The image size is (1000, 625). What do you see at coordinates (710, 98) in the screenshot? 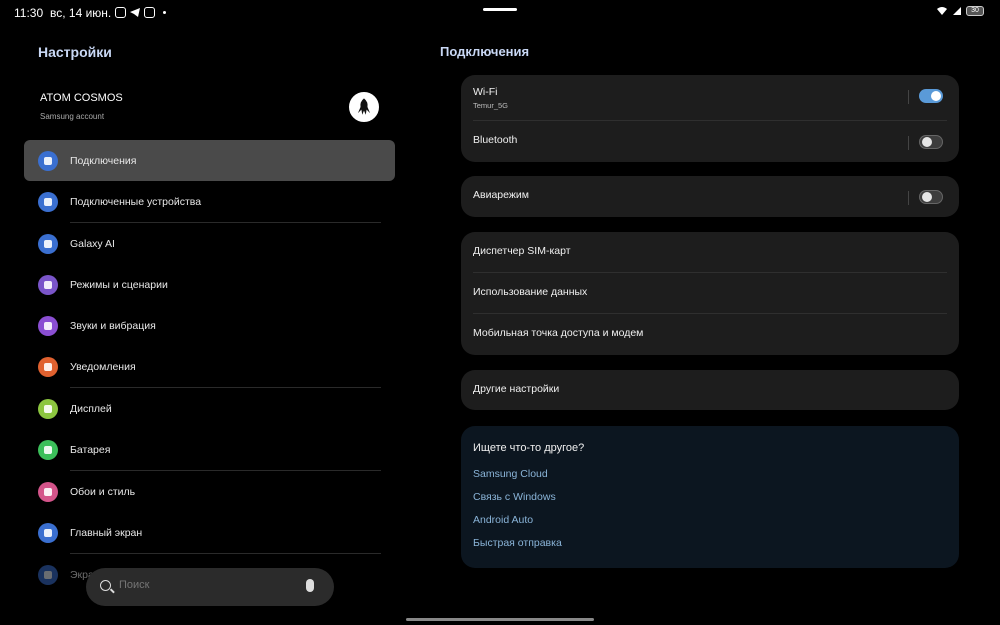
I see `wifi-row: Wi-Fi Temur_5G` at bounding box center [710, 98].